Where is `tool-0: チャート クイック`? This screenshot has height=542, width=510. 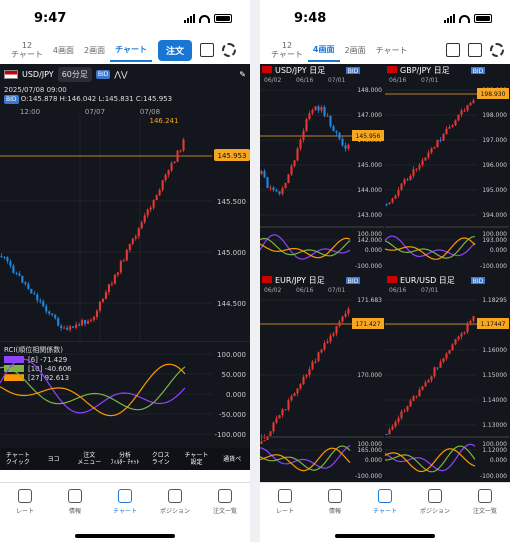 tool-0: チャート クイック is located at coordinates (18, 459).